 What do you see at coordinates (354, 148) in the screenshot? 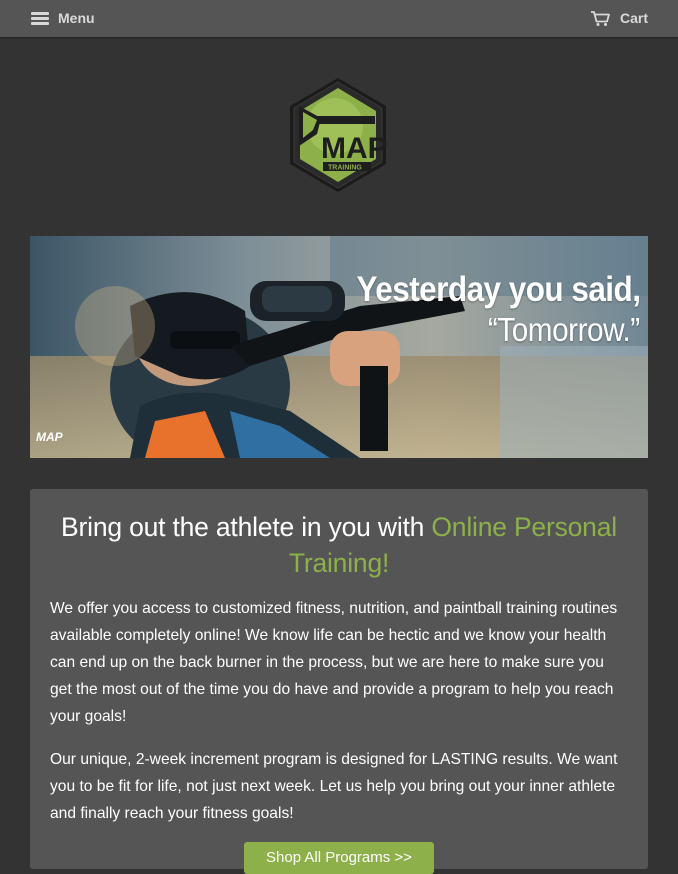
I see `logo-text: MAP` at bounding box center [354, 148].